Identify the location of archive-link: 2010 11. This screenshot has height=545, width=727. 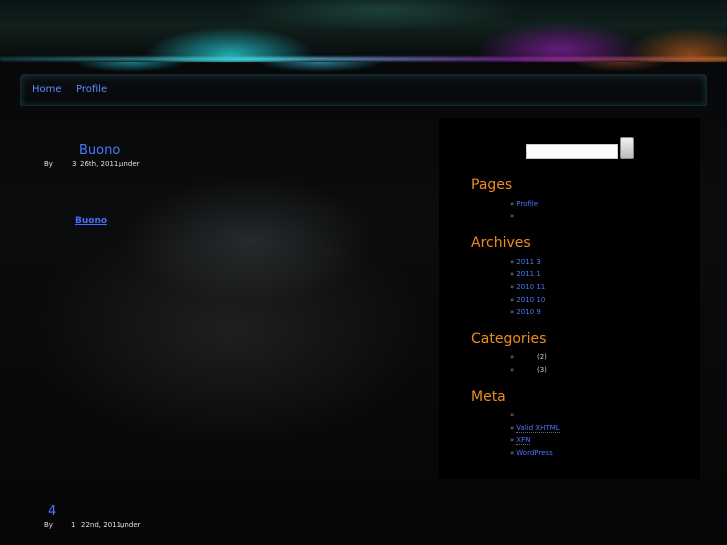
(530, 287).